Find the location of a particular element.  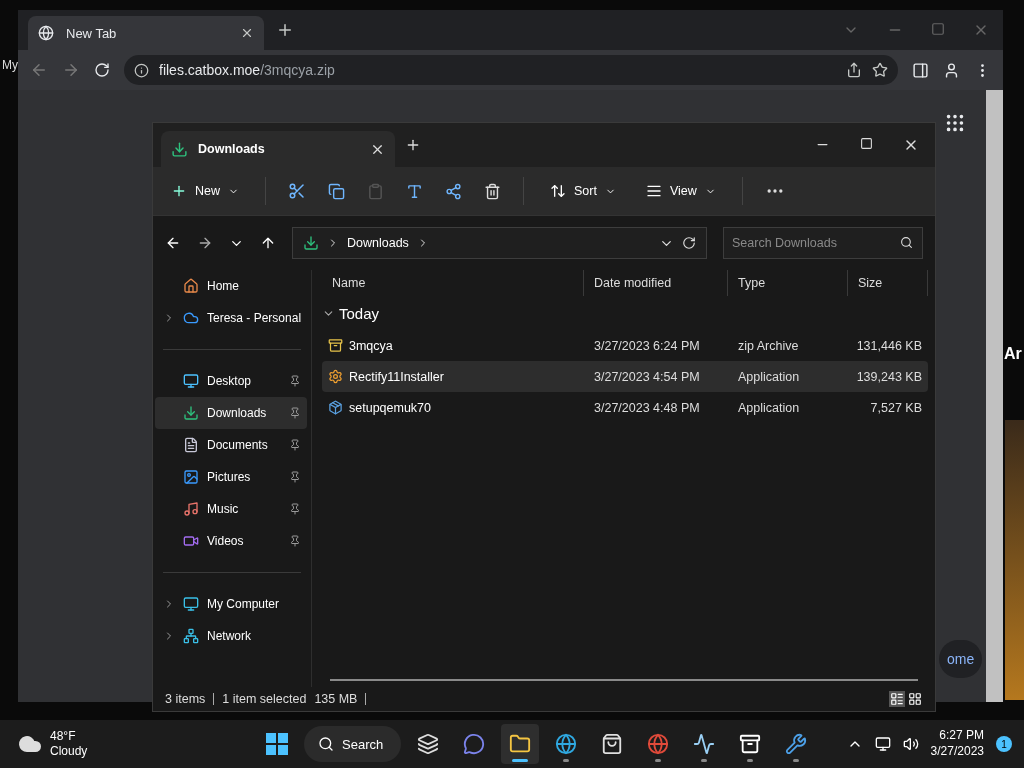

column-header: Date modified is located at coordinates (633, 283).